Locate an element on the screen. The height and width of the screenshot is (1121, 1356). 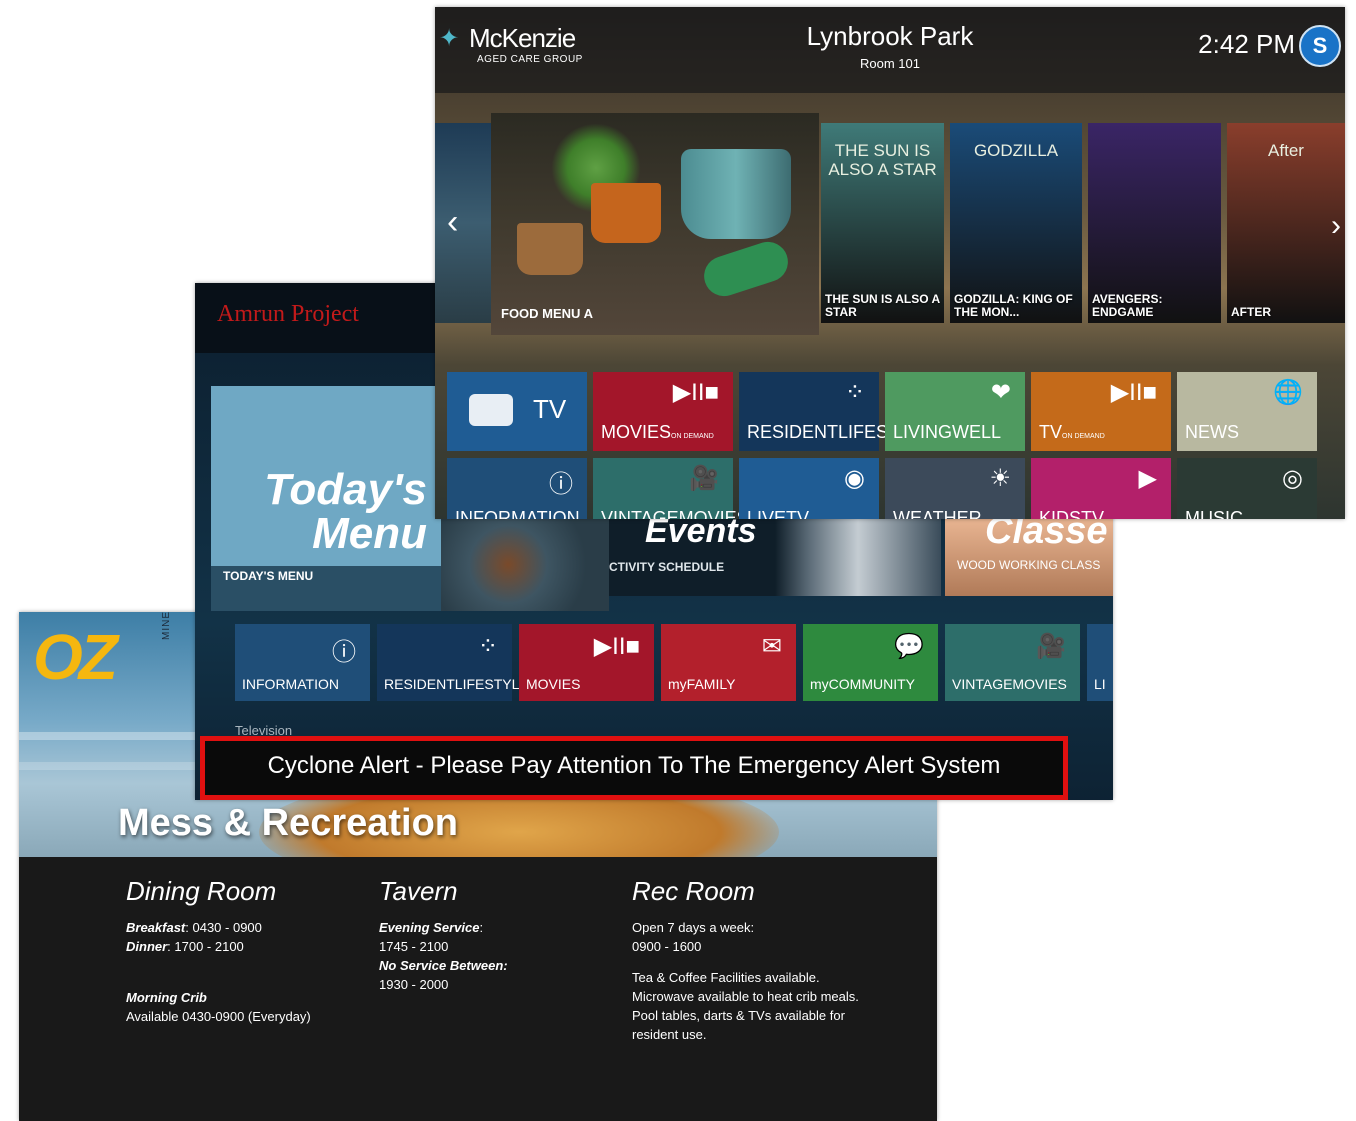
amrun-events-card: Events CTIVITY SCHEDULE is located at coordinates (775, 554).